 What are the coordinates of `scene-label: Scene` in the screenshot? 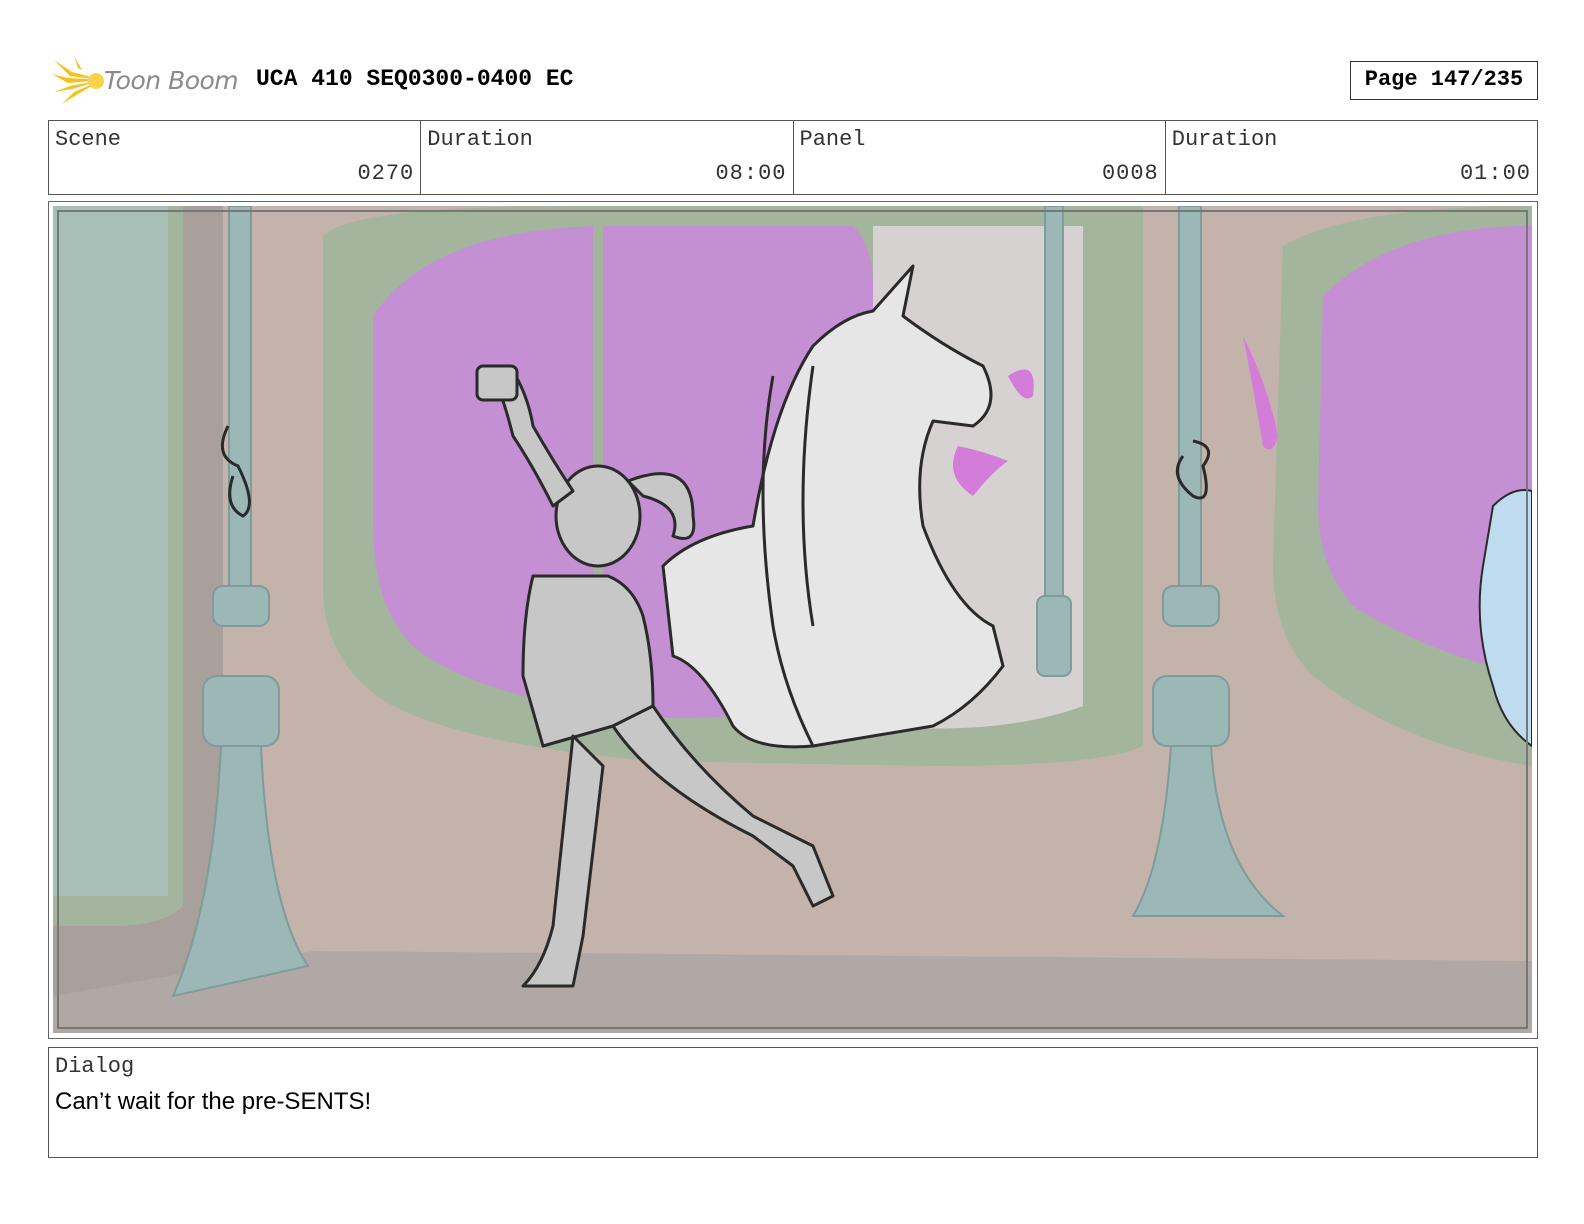 It's located at (88, 139).